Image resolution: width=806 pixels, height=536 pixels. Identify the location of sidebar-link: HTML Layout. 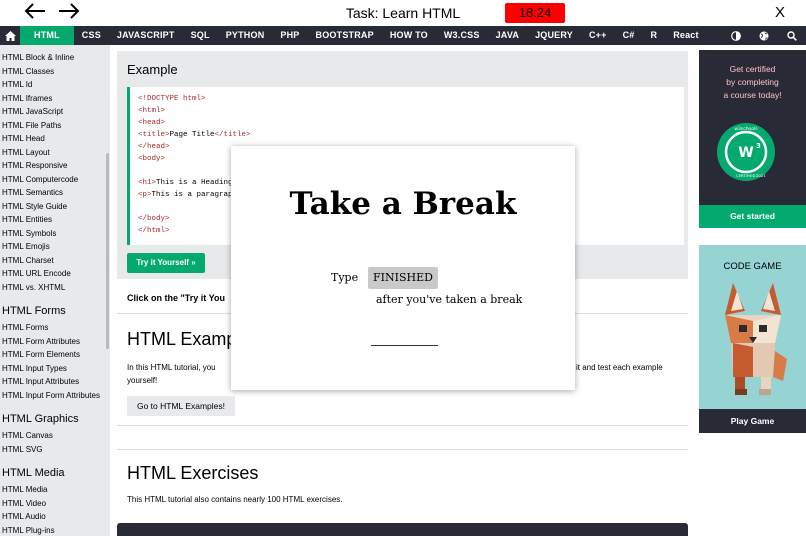
(55, 153).